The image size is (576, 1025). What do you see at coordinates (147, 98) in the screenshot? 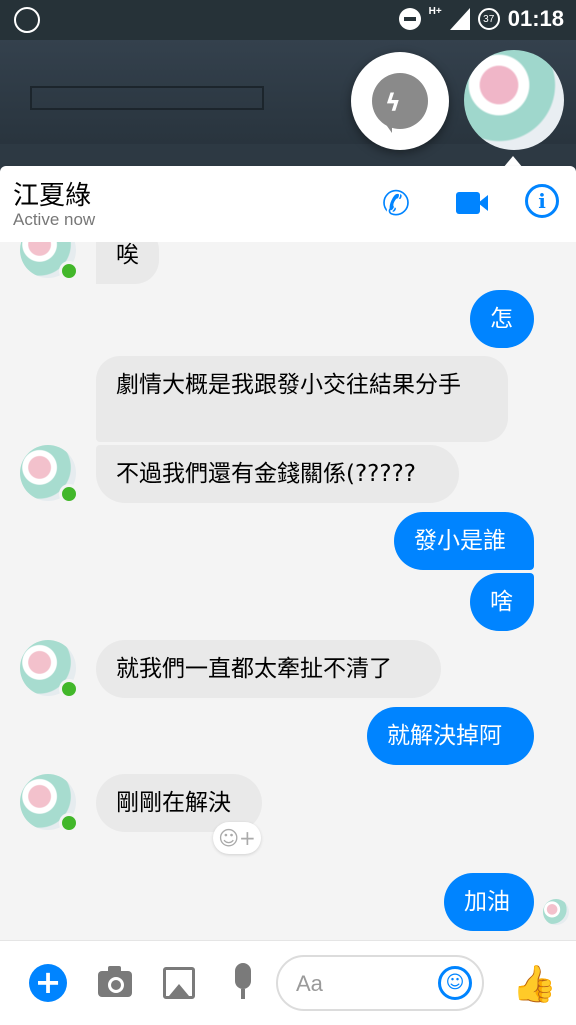
I see `wallpaper-detail` at bounding box center [147, 98].